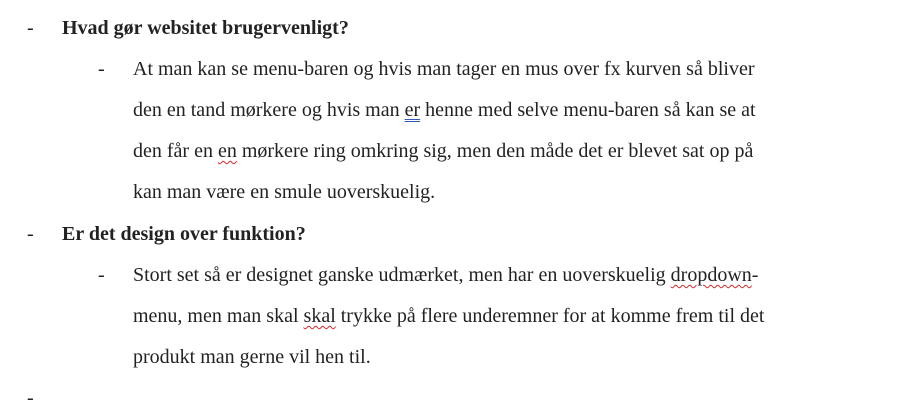 The image size is (918, 419). I want to click on text-segment: den en tand mørkere og hvis man, so click(269, 110).